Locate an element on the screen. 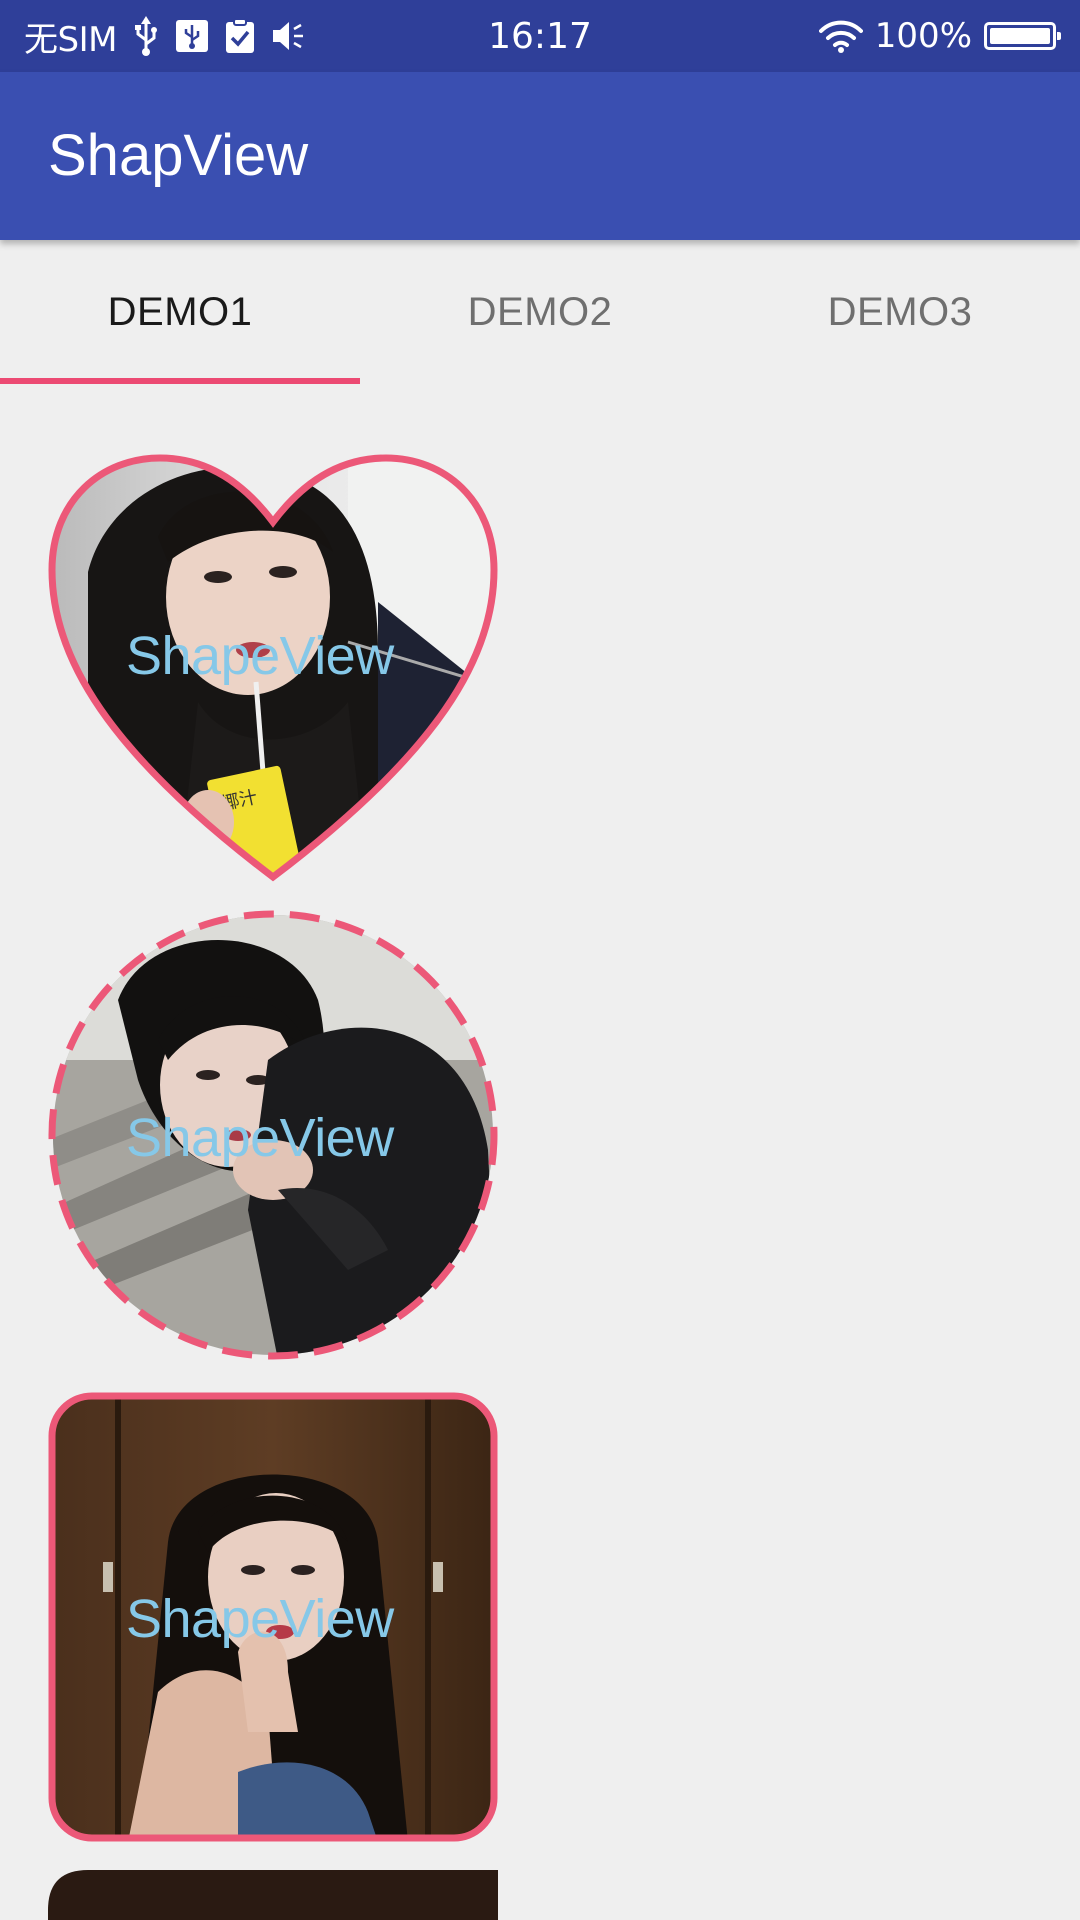 The width and height of the screenshot is (1080, 1920). tab-bar: DEMO1 DEMO2 DEMO3 is located at coordinates (540, 312).